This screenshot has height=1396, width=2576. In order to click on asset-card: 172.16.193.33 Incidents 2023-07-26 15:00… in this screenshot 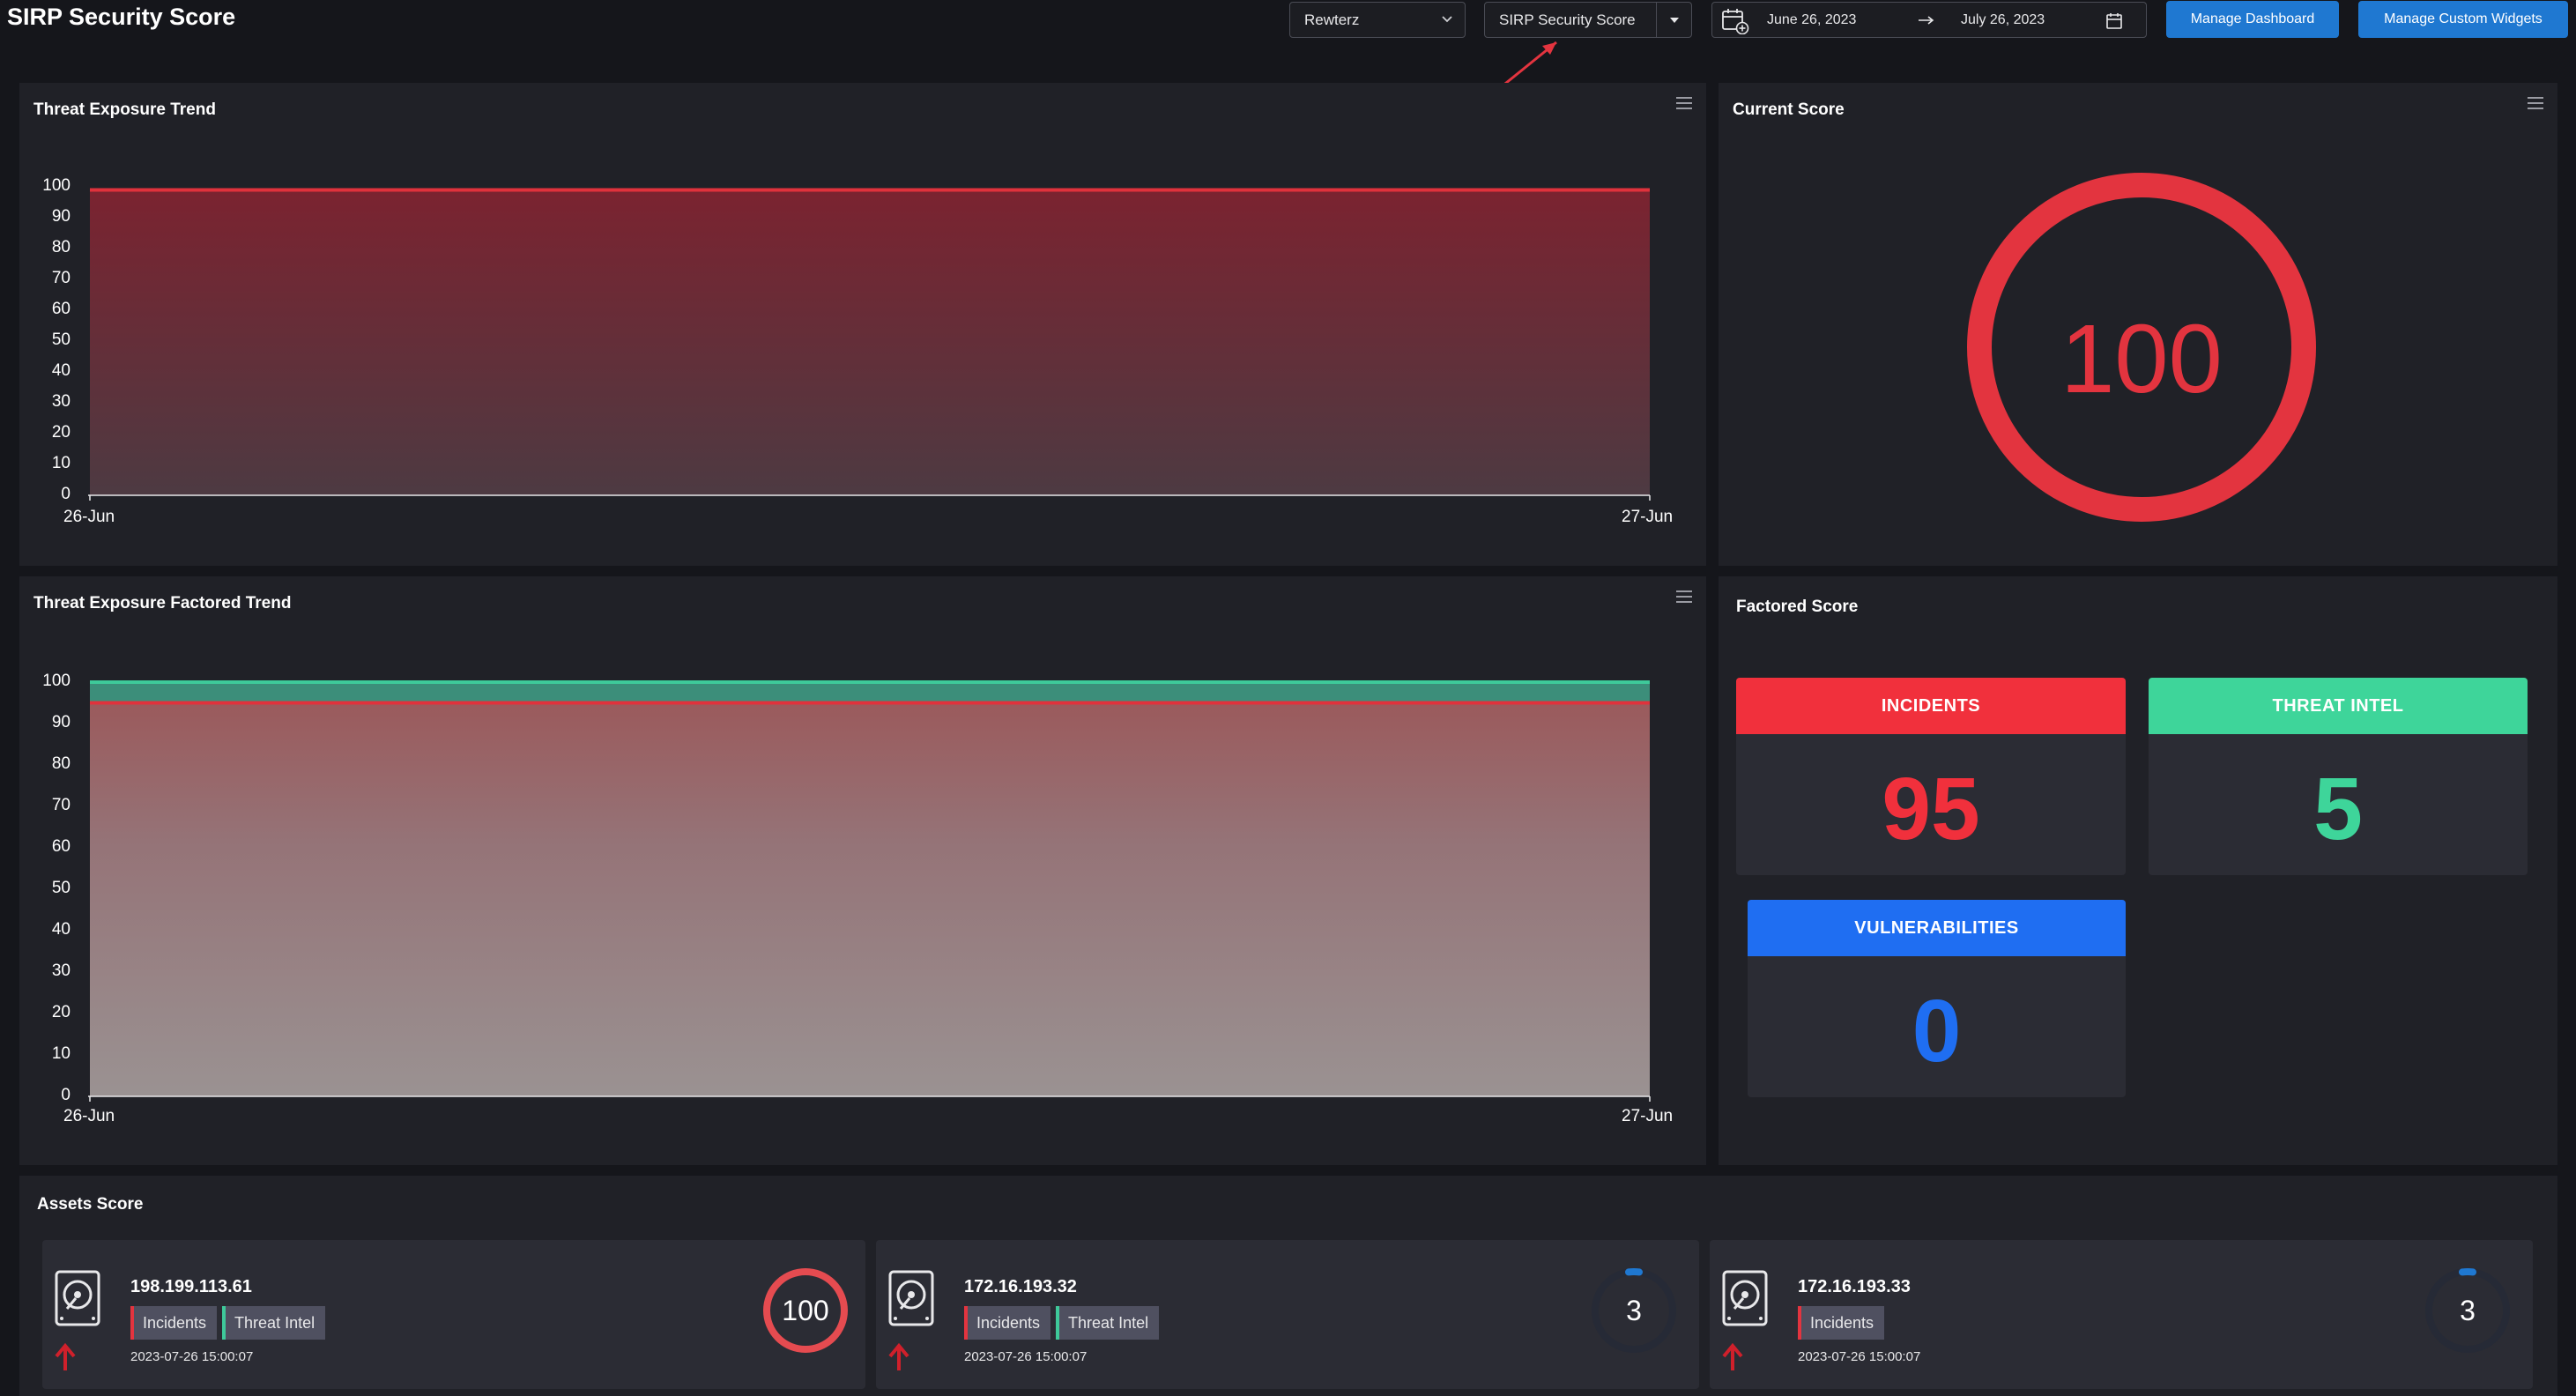, I will do `click(2121, 1314)`.